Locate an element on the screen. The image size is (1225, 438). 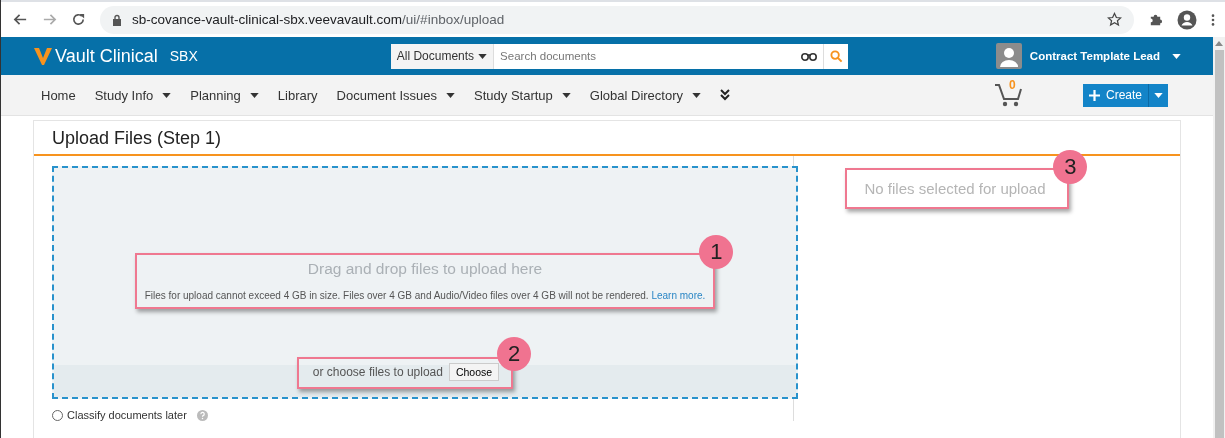
search-scope-dropdown: All Documents is located at coordinates (442, 56).